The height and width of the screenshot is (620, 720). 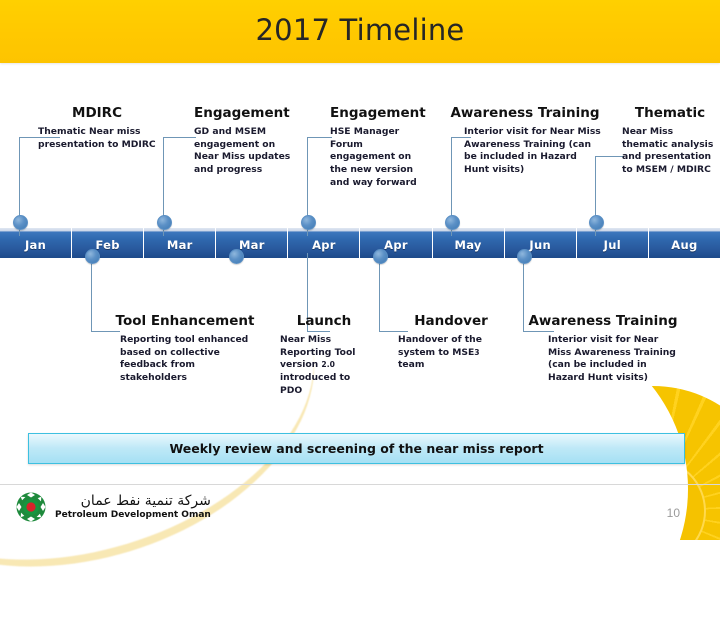 What do you see at coordinates (133, 515) in the screenshot?
I see `pdo-logo-english: Petroleum Development Oman` at bounding box center [133, 515].